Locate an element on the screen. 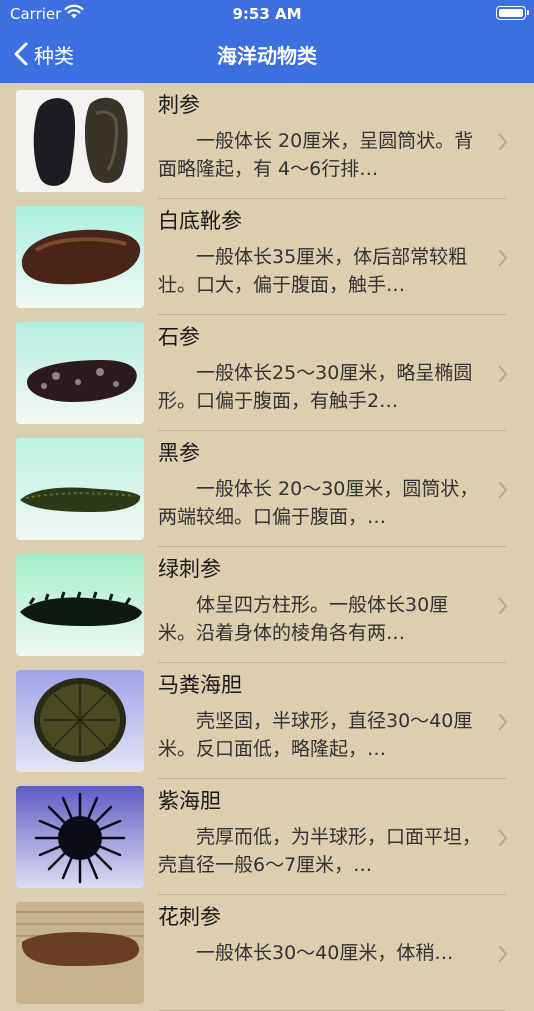 This screenshot has width=534, height=1011. item-name: 白底靴参 is located at coordinates (200, 221).